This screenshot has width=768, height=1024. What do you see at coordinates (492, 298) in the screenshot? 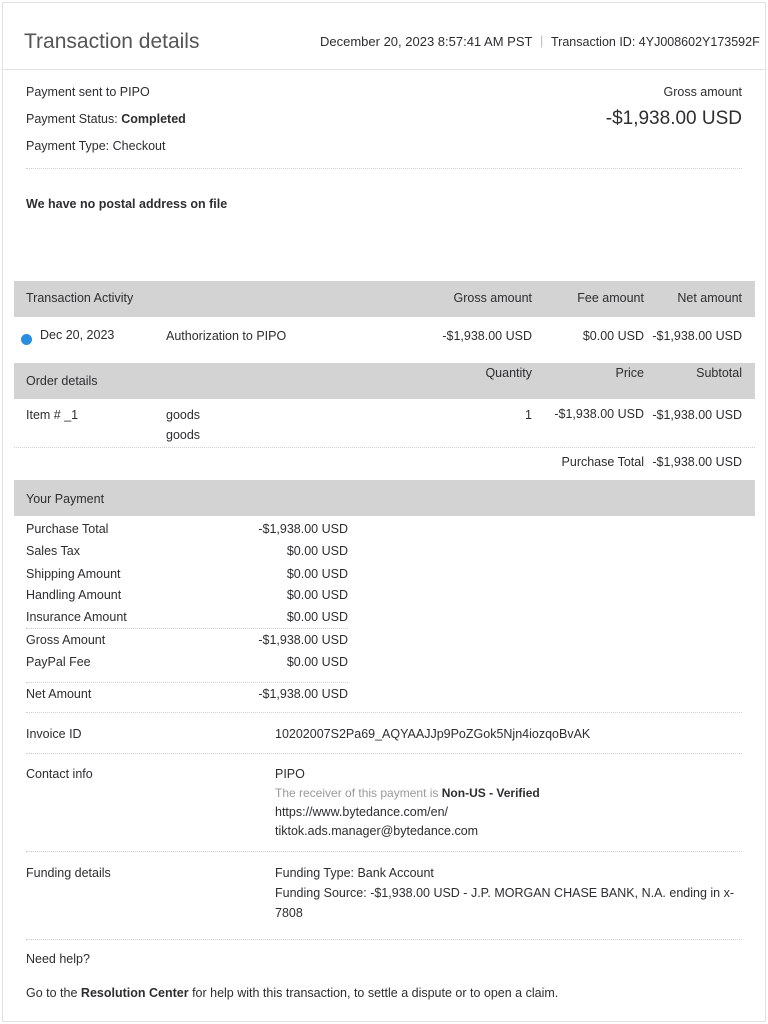
I see `activity-col-gross: Gross amount` at bounding box center [492, 298].